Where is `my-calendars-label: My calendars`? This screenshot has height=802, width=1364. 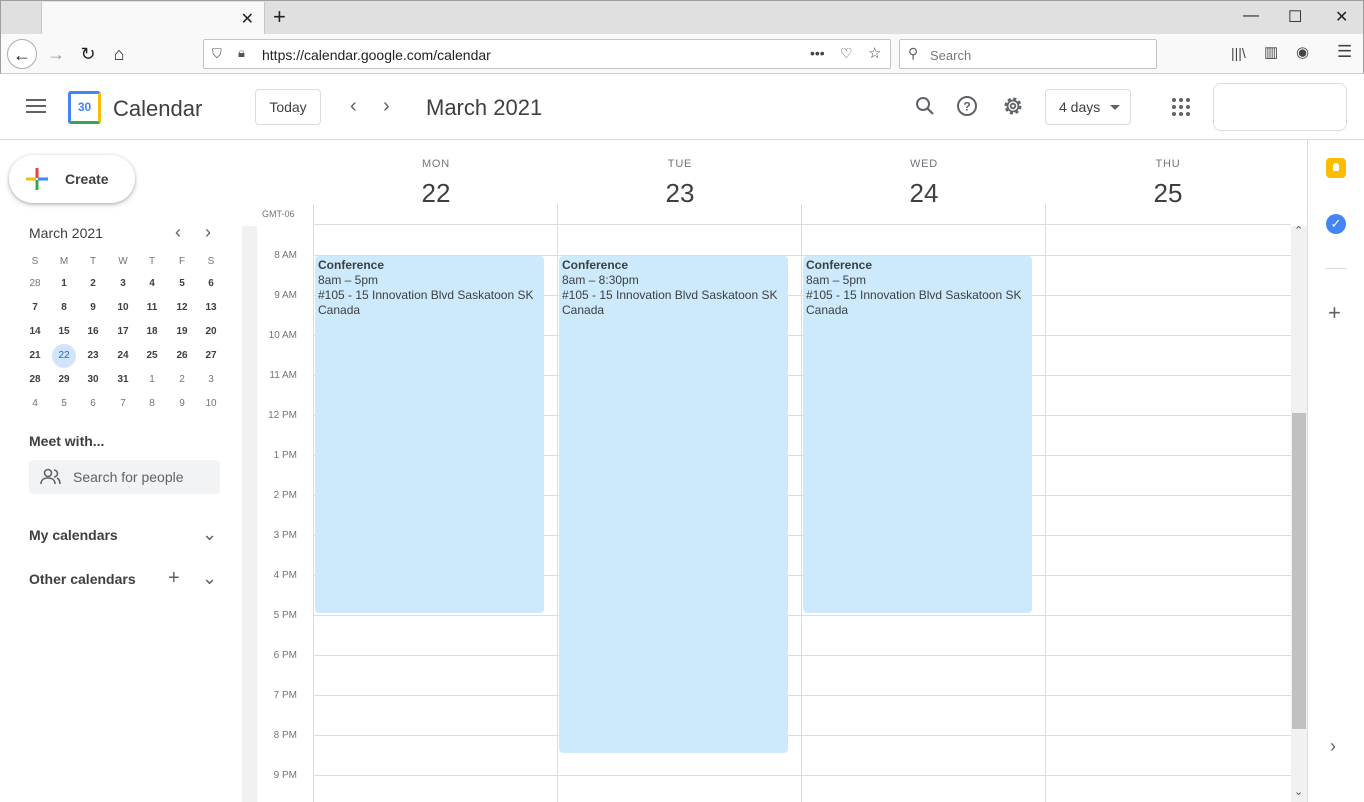 my-calendars-label: My calendars is located at coordinates (73, 535).